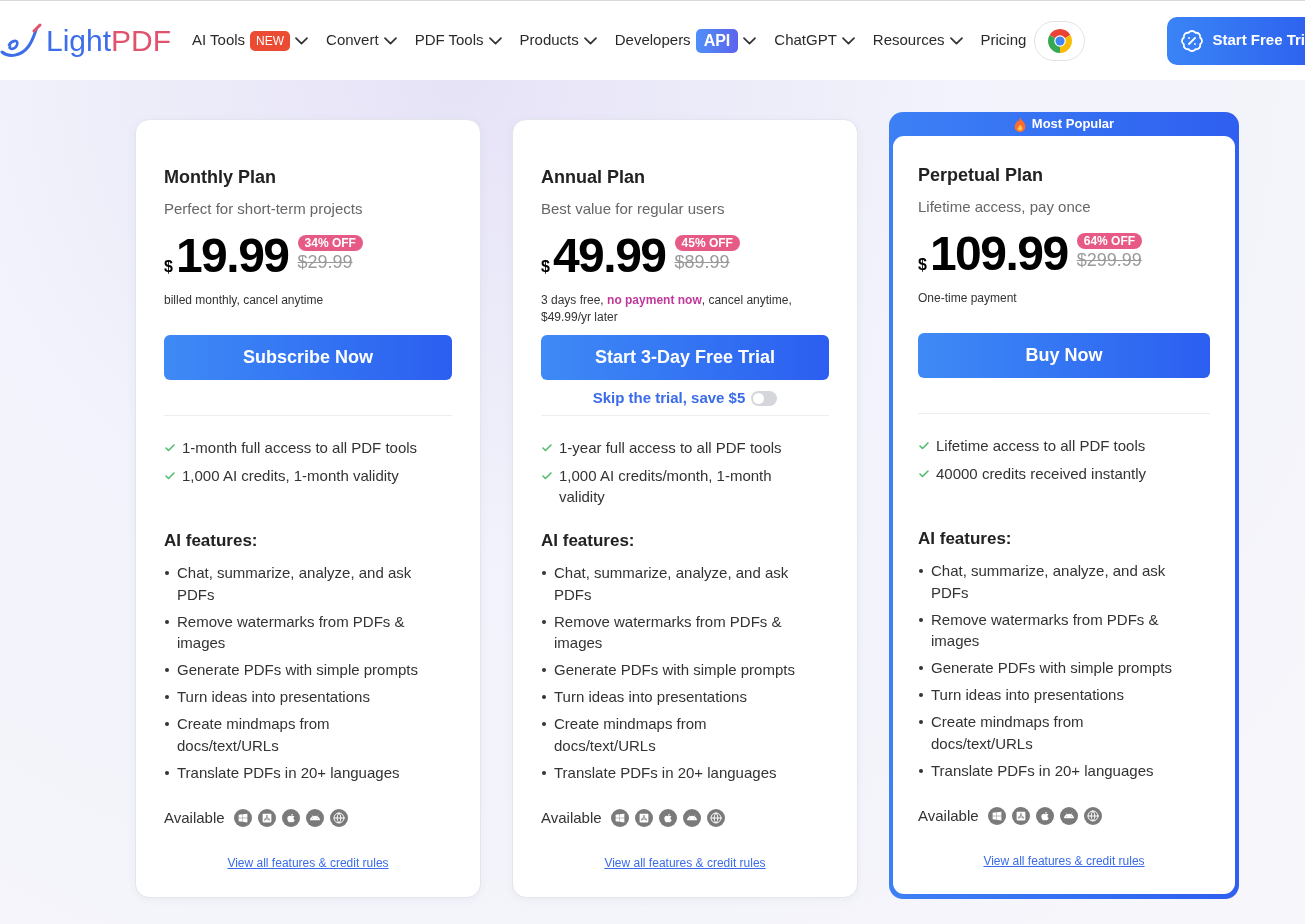 The width and height of the screenshot is (1305, 924). Describe the element at coordinates (330, 243) in the screenshot. I see `discount-badge: 34% OFF` at that location.